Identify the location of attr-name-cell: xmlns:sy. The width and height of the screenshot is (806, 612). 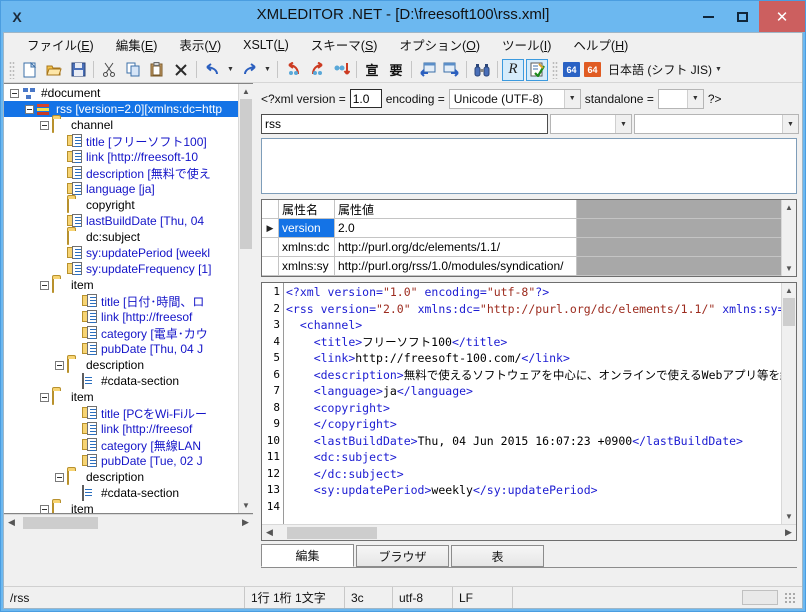
(307, 266).